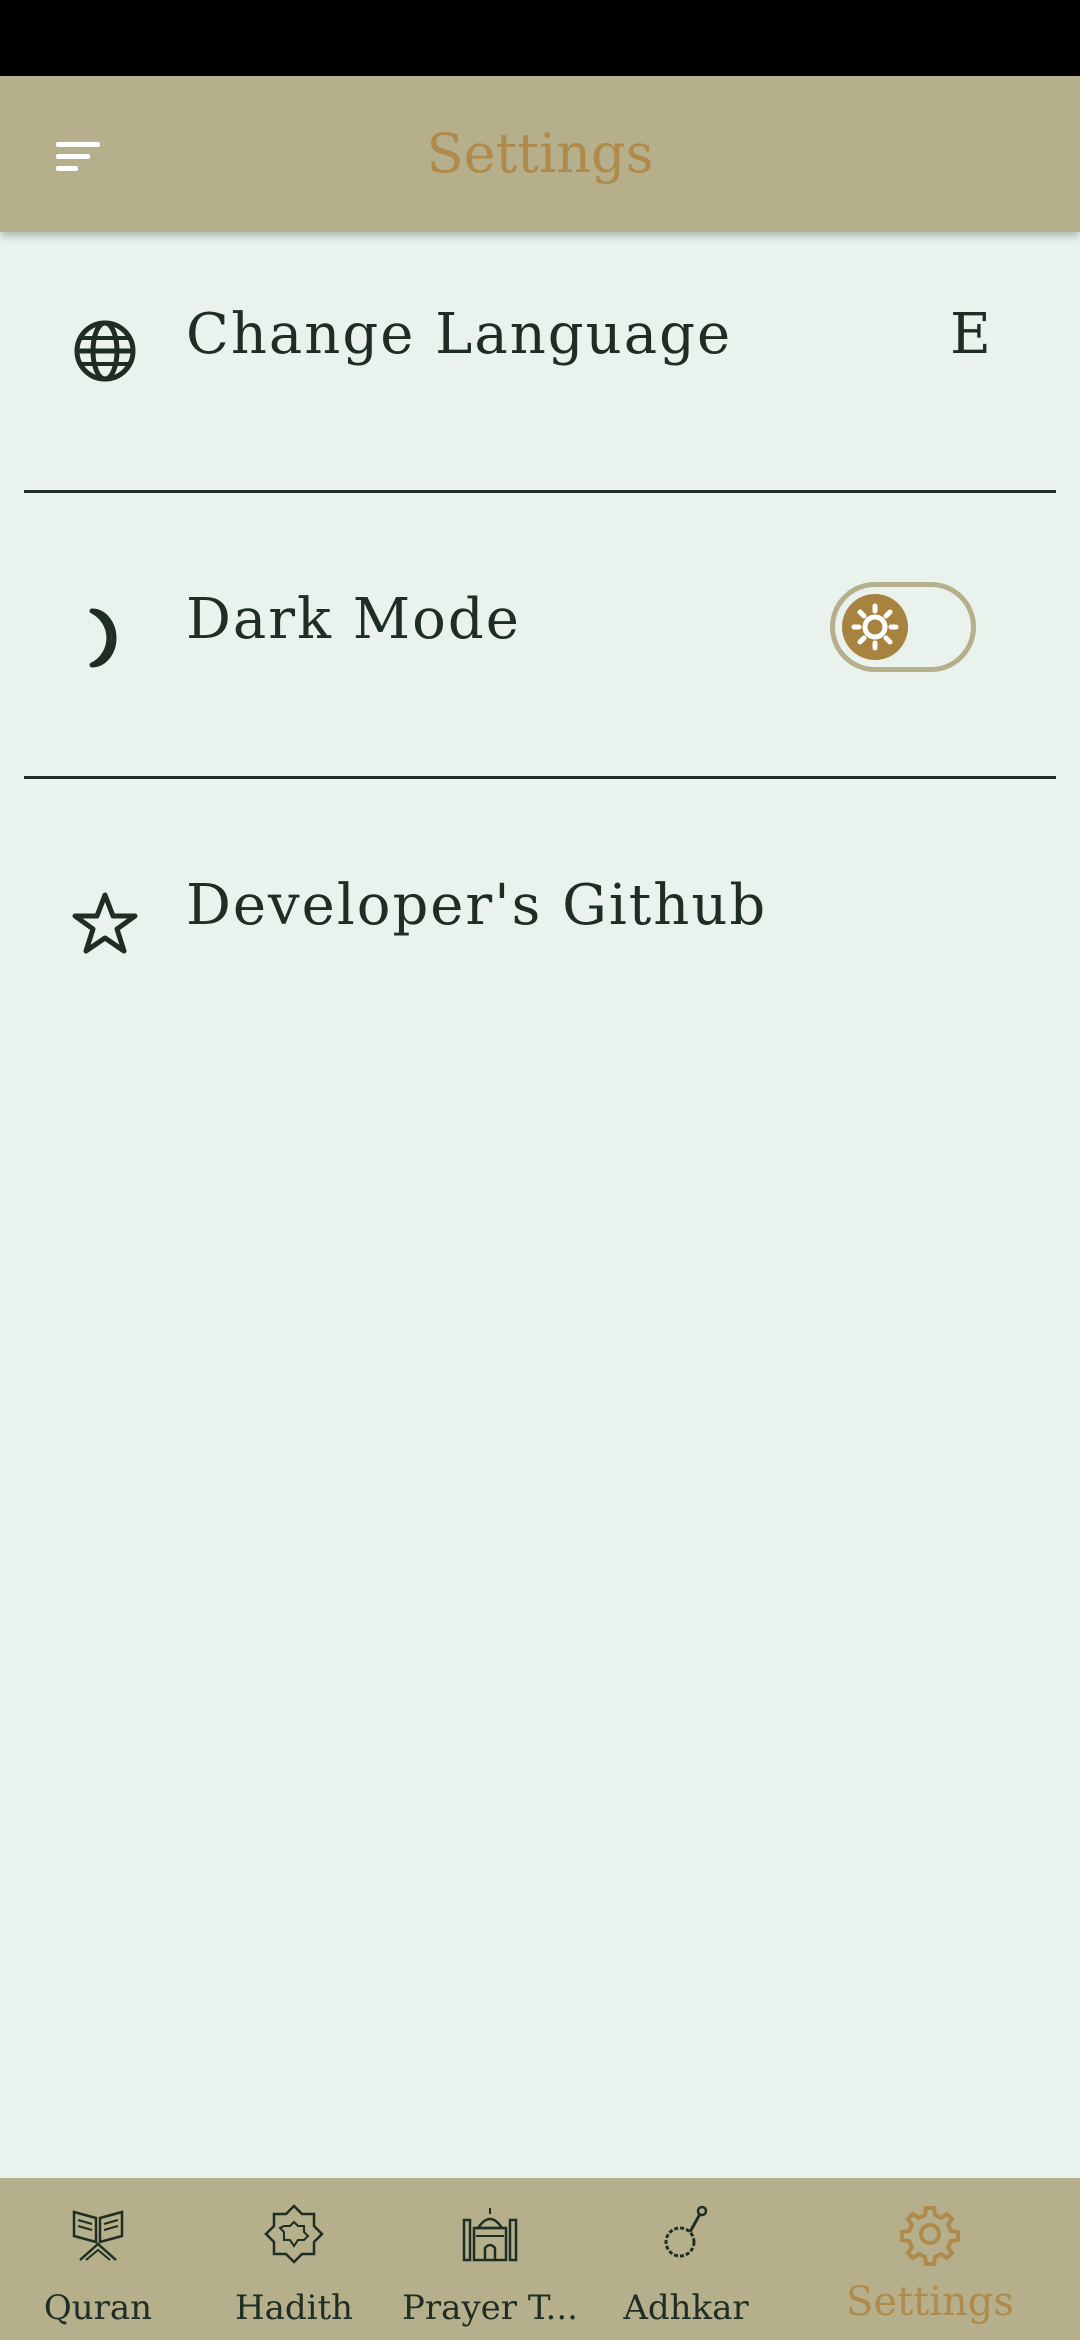  What do you see at coordinates (970, 335) in the screenshot?
I see `language-value: E` at bounding box center [970, 335].